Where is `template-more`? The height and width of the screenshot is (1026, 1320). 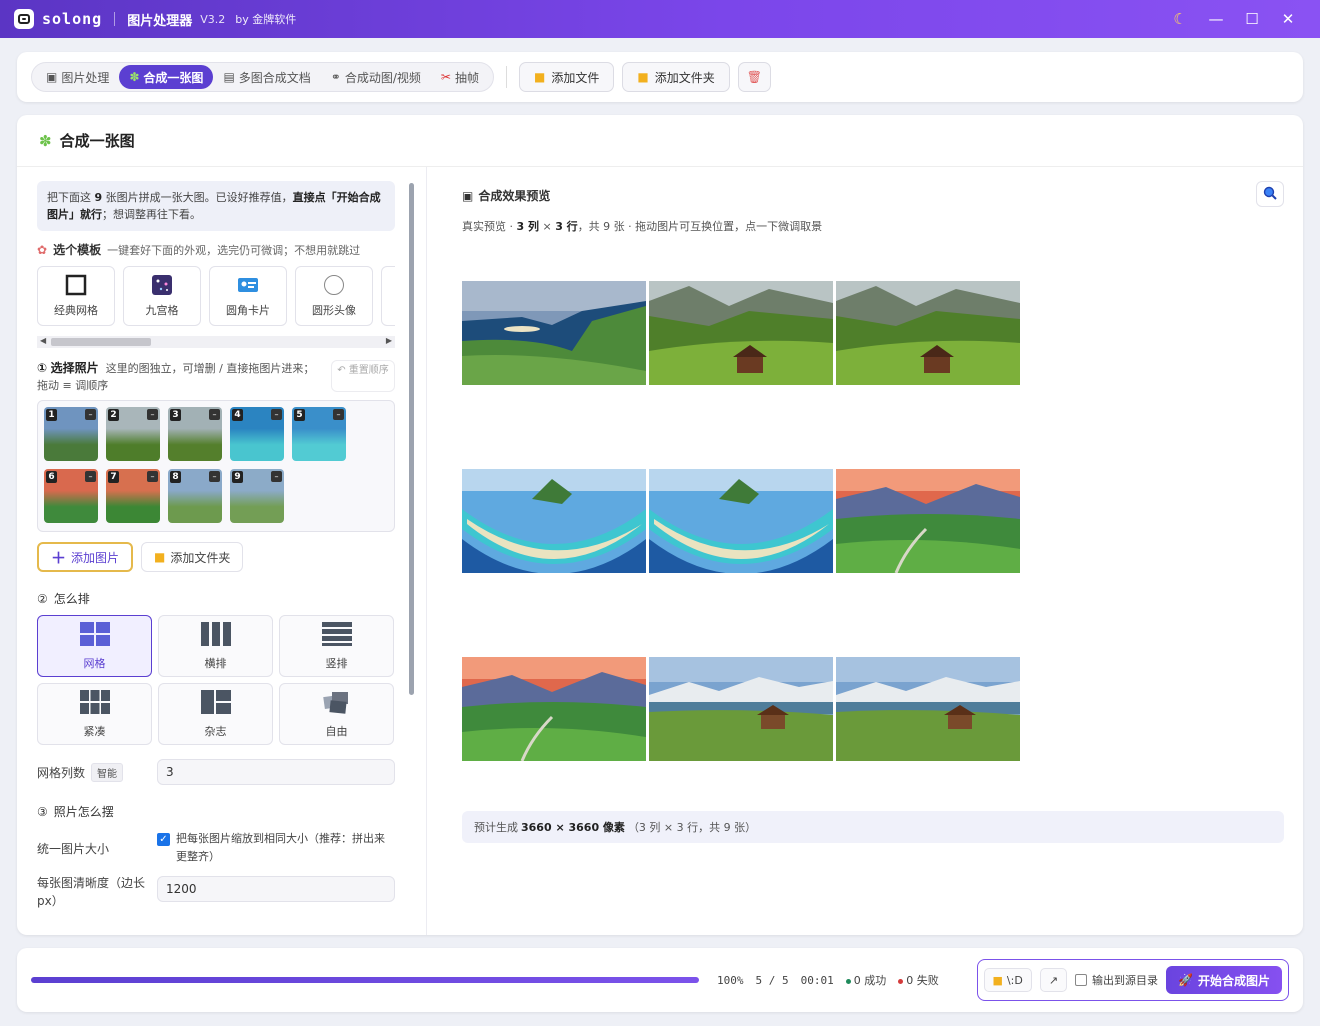 template-more is located at coordinates (388, 296).